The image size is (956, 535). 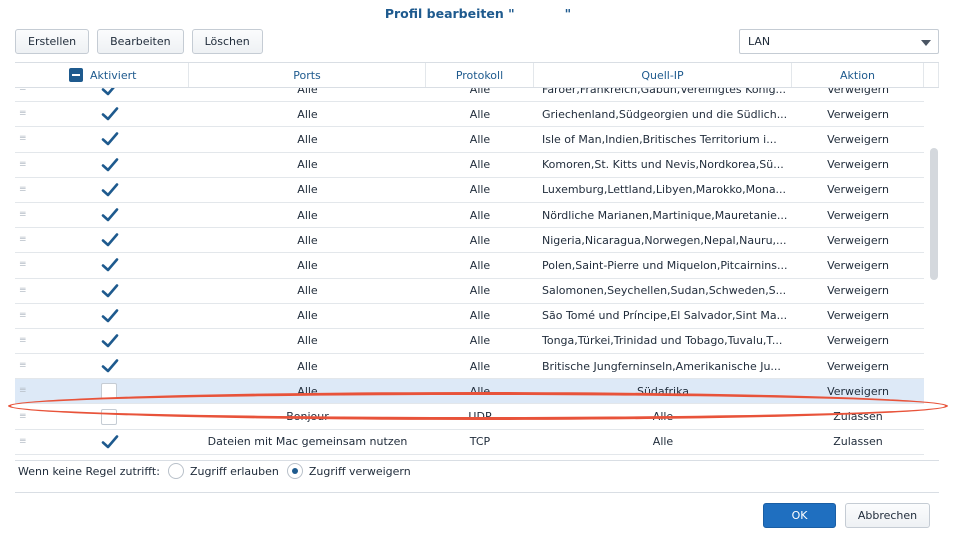 I want to click on table-row: ≡ Alle Alle Südafrika Verweigern, so click(x=469, y=392).